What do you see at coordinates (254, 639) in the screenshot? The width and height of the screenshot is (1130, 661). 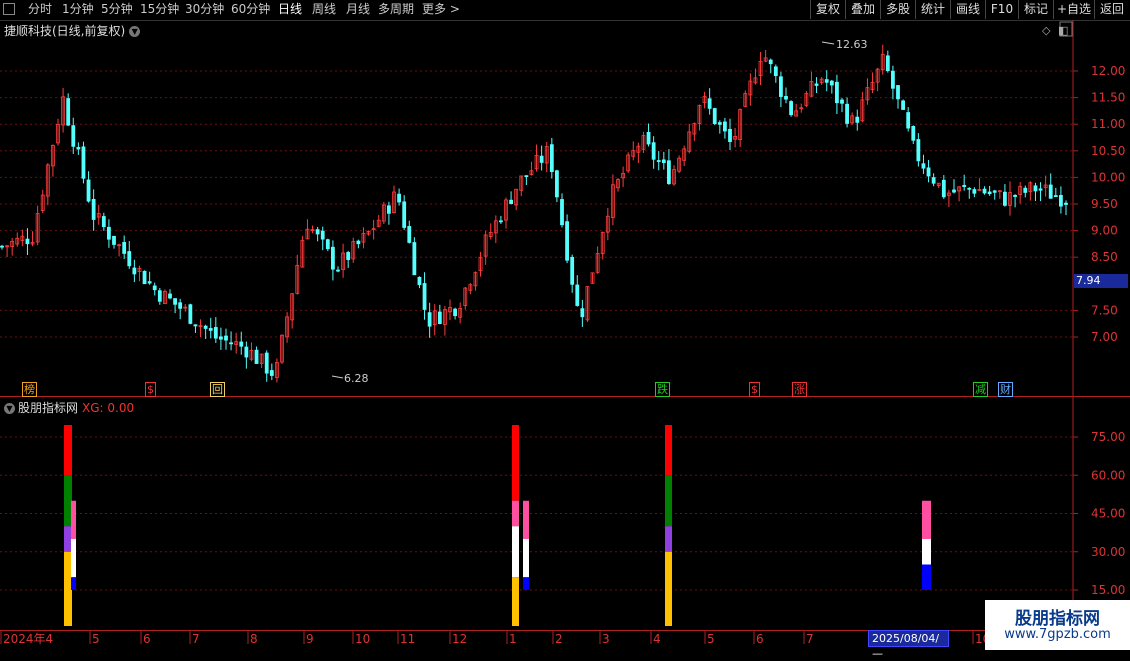 I see `x-tick-label: 8` at bounding box center [254, 639].